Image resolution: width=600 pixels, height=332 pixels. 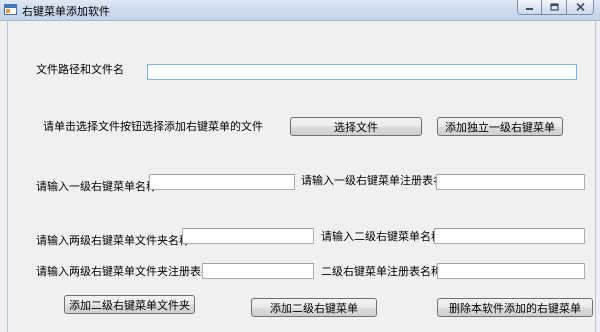 I want to click on window-title: 右键菜单添加软件, so click(x=66, y=11).